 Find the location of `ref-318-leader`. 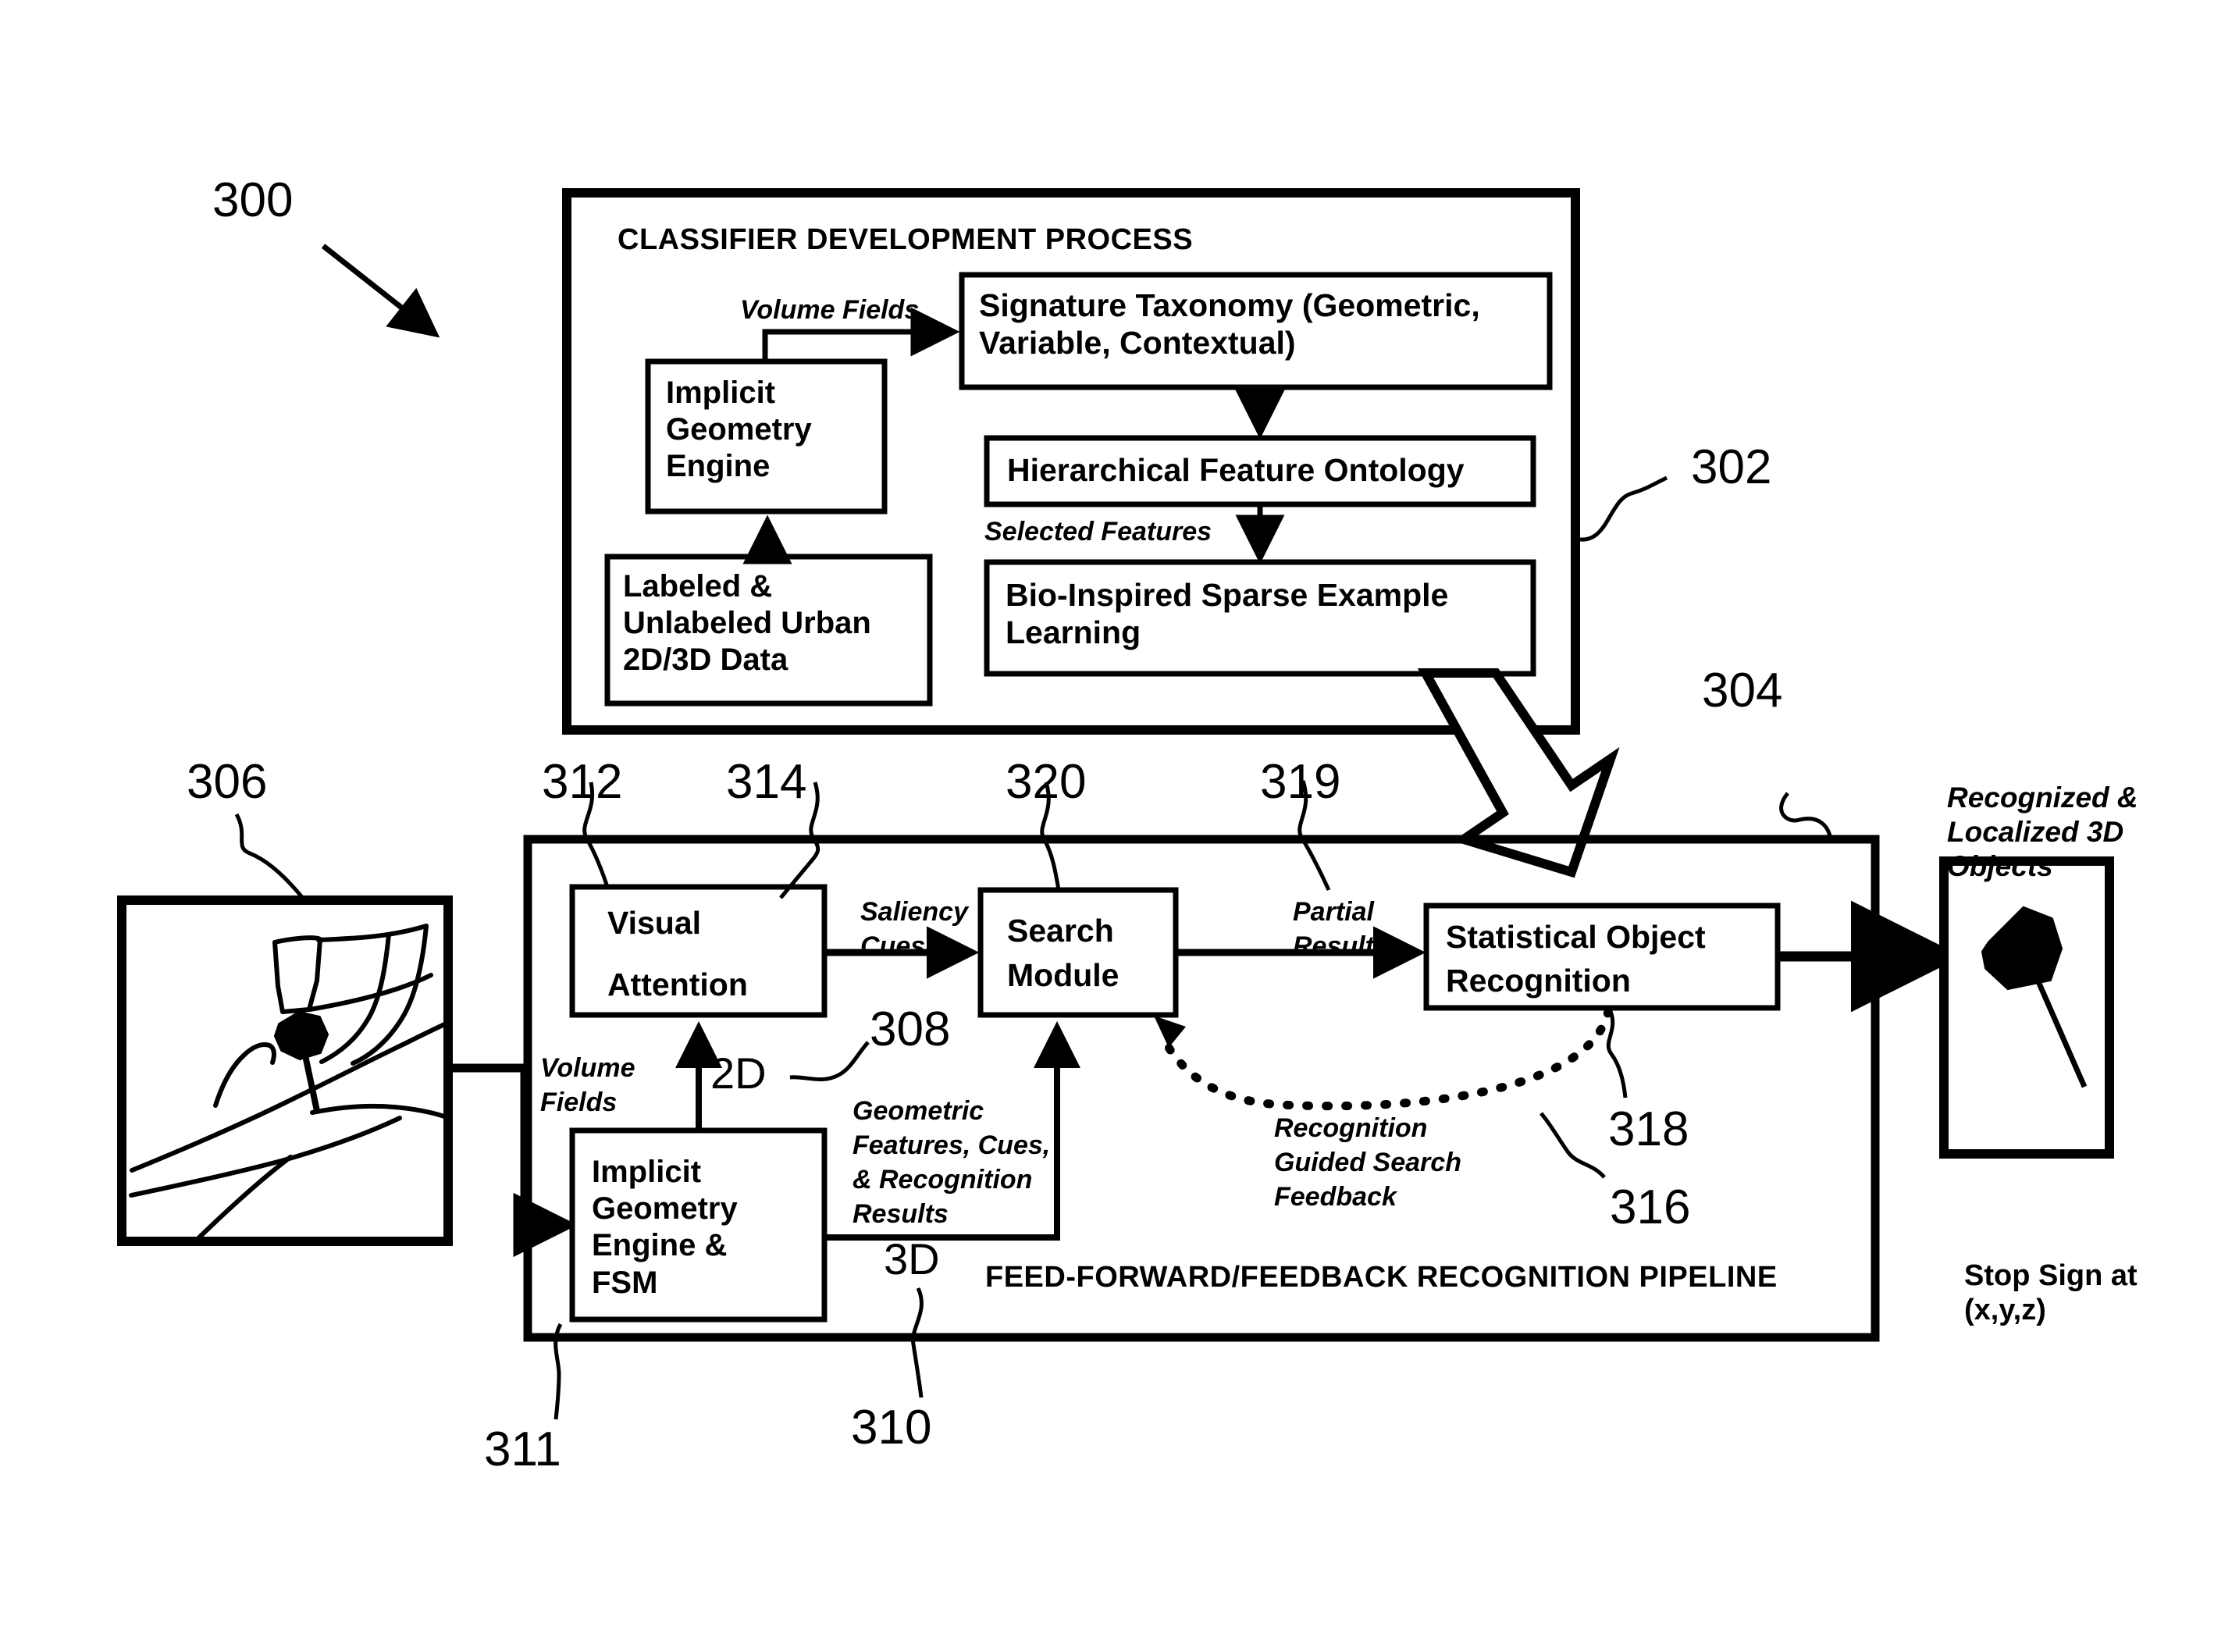

ref-318-leader is located at coordinates (1617, 1053).